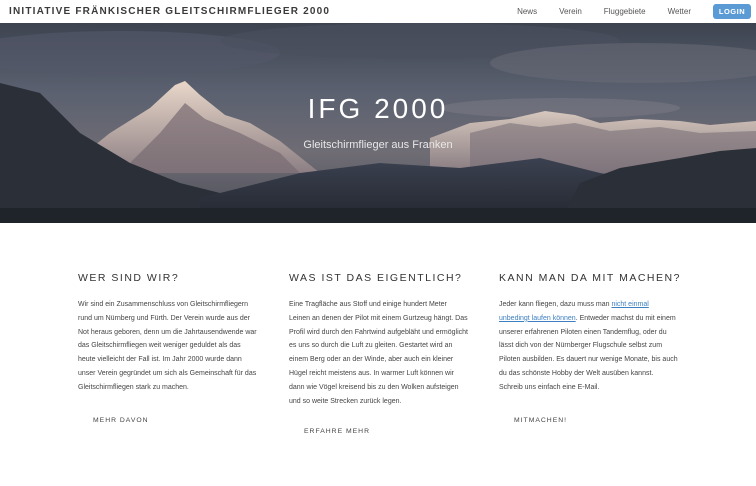 The image size is (756, 486). What do you see at coordinates (679, 11) in the screenshot?
I see `nav-link-wetter: Wetter` at bounding box center [679, 11].